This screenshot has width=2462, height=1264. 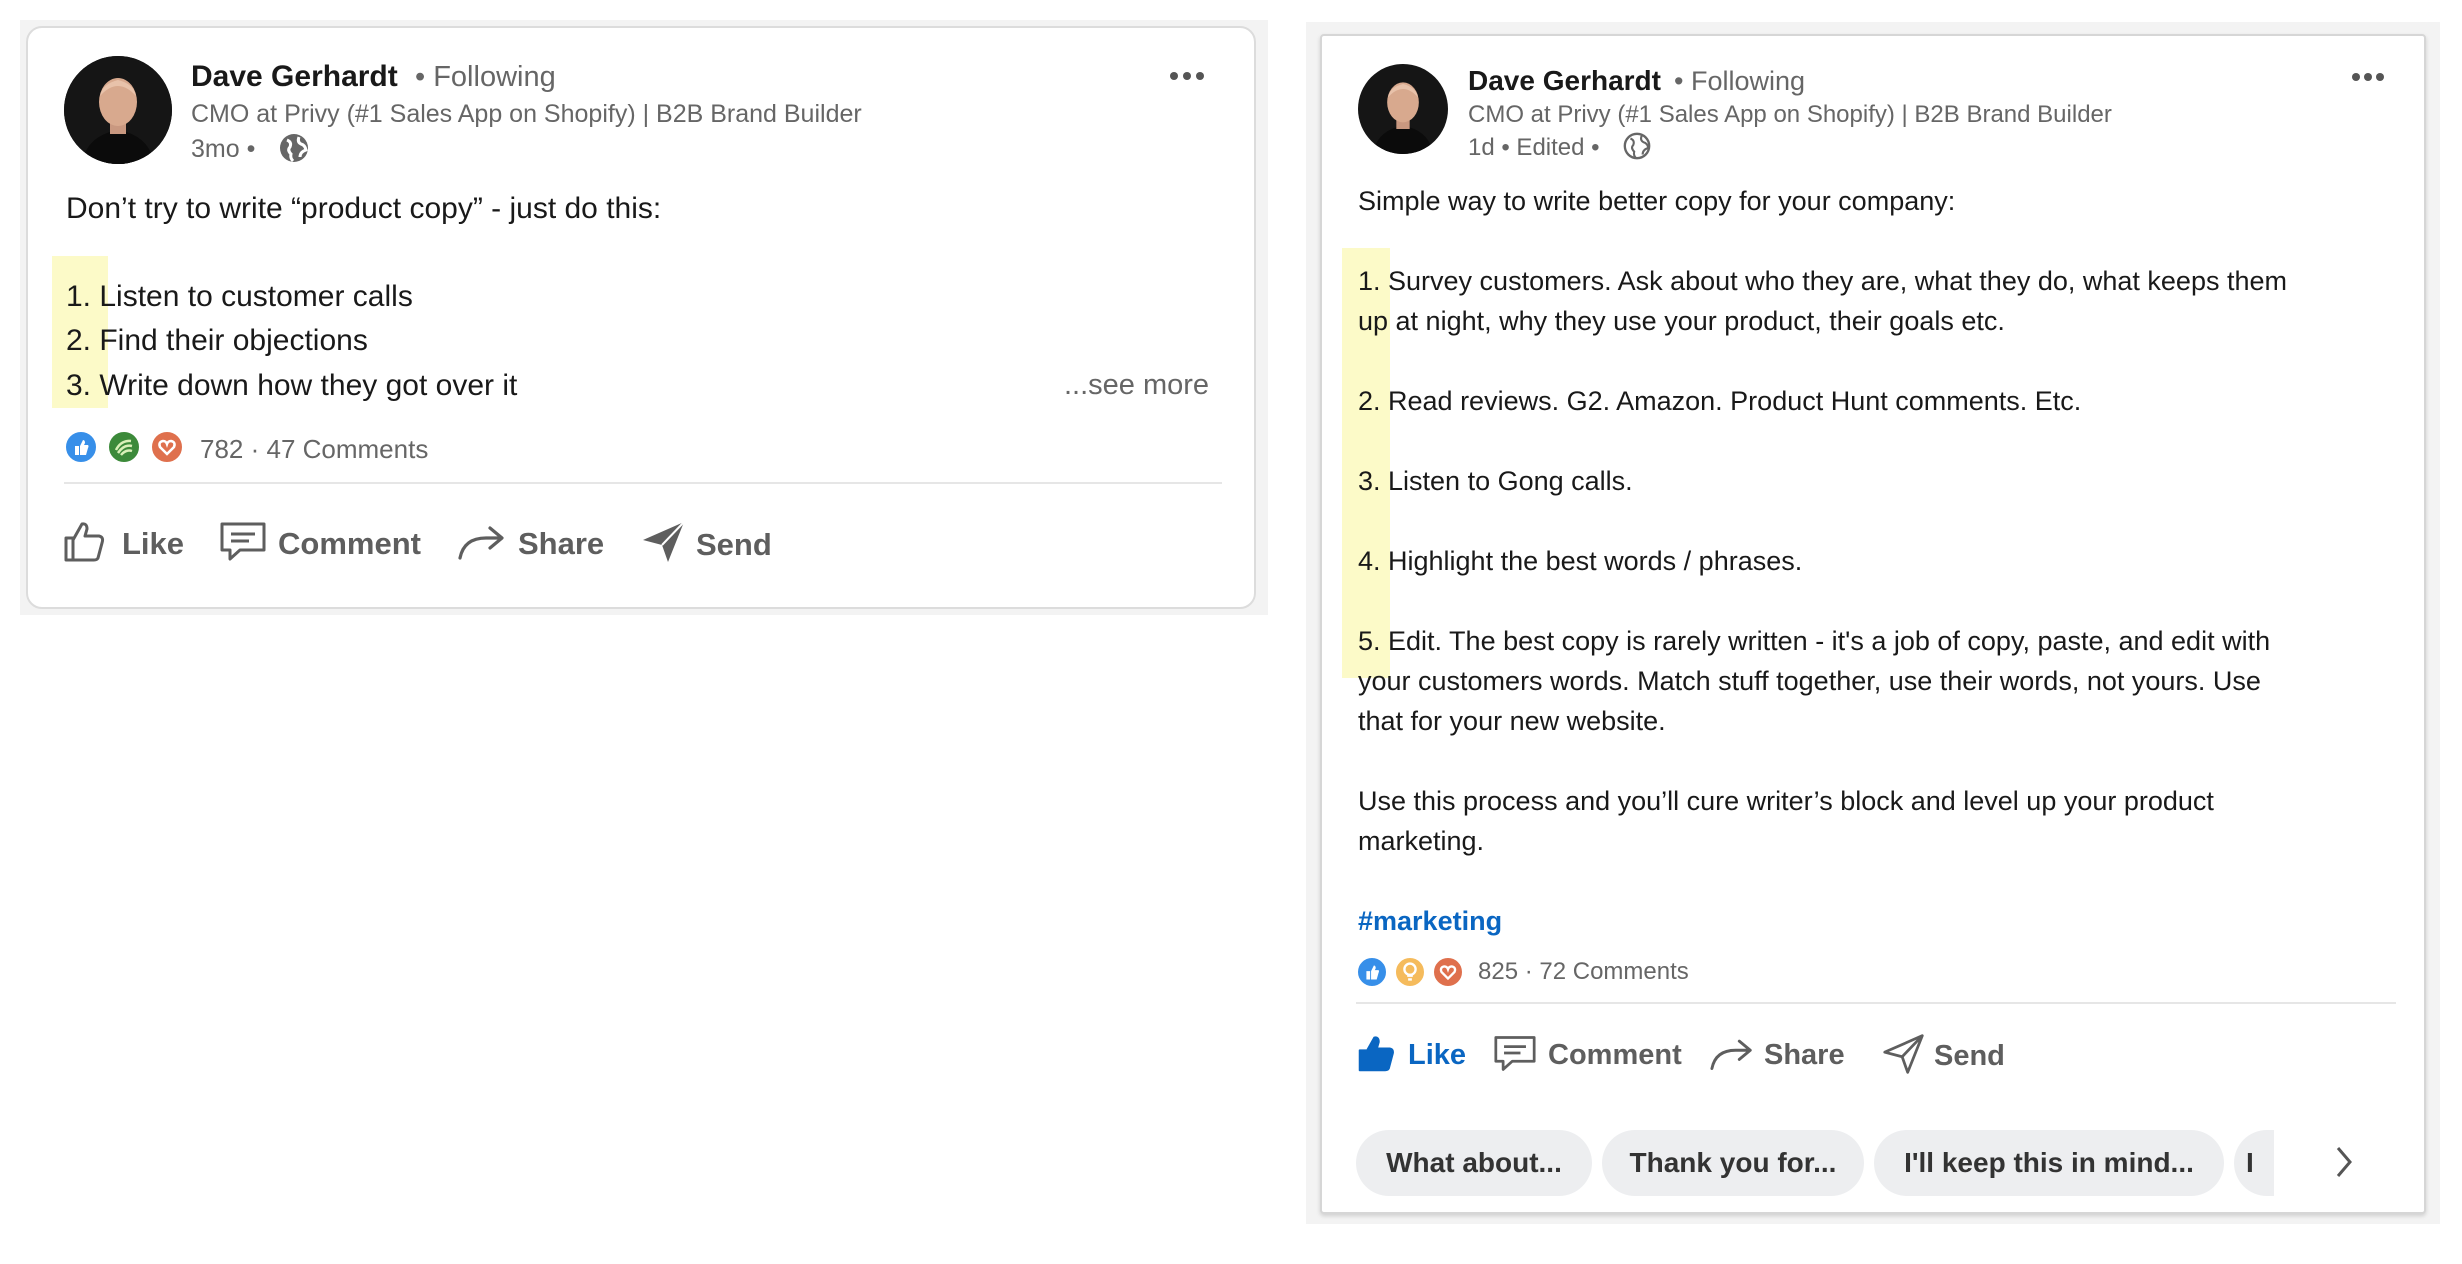 I want to click on post-text-line: that for your new website., so click(x=1512, y=721).